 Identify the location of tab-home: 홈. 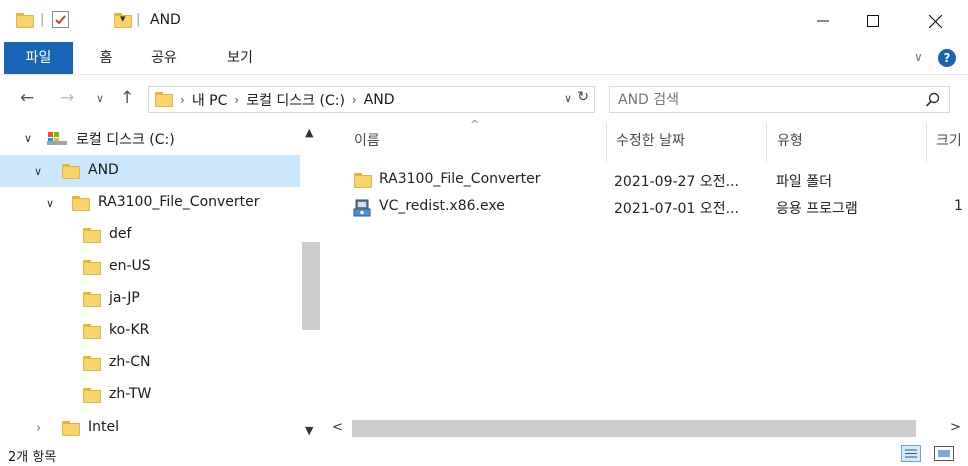
(106, 58).